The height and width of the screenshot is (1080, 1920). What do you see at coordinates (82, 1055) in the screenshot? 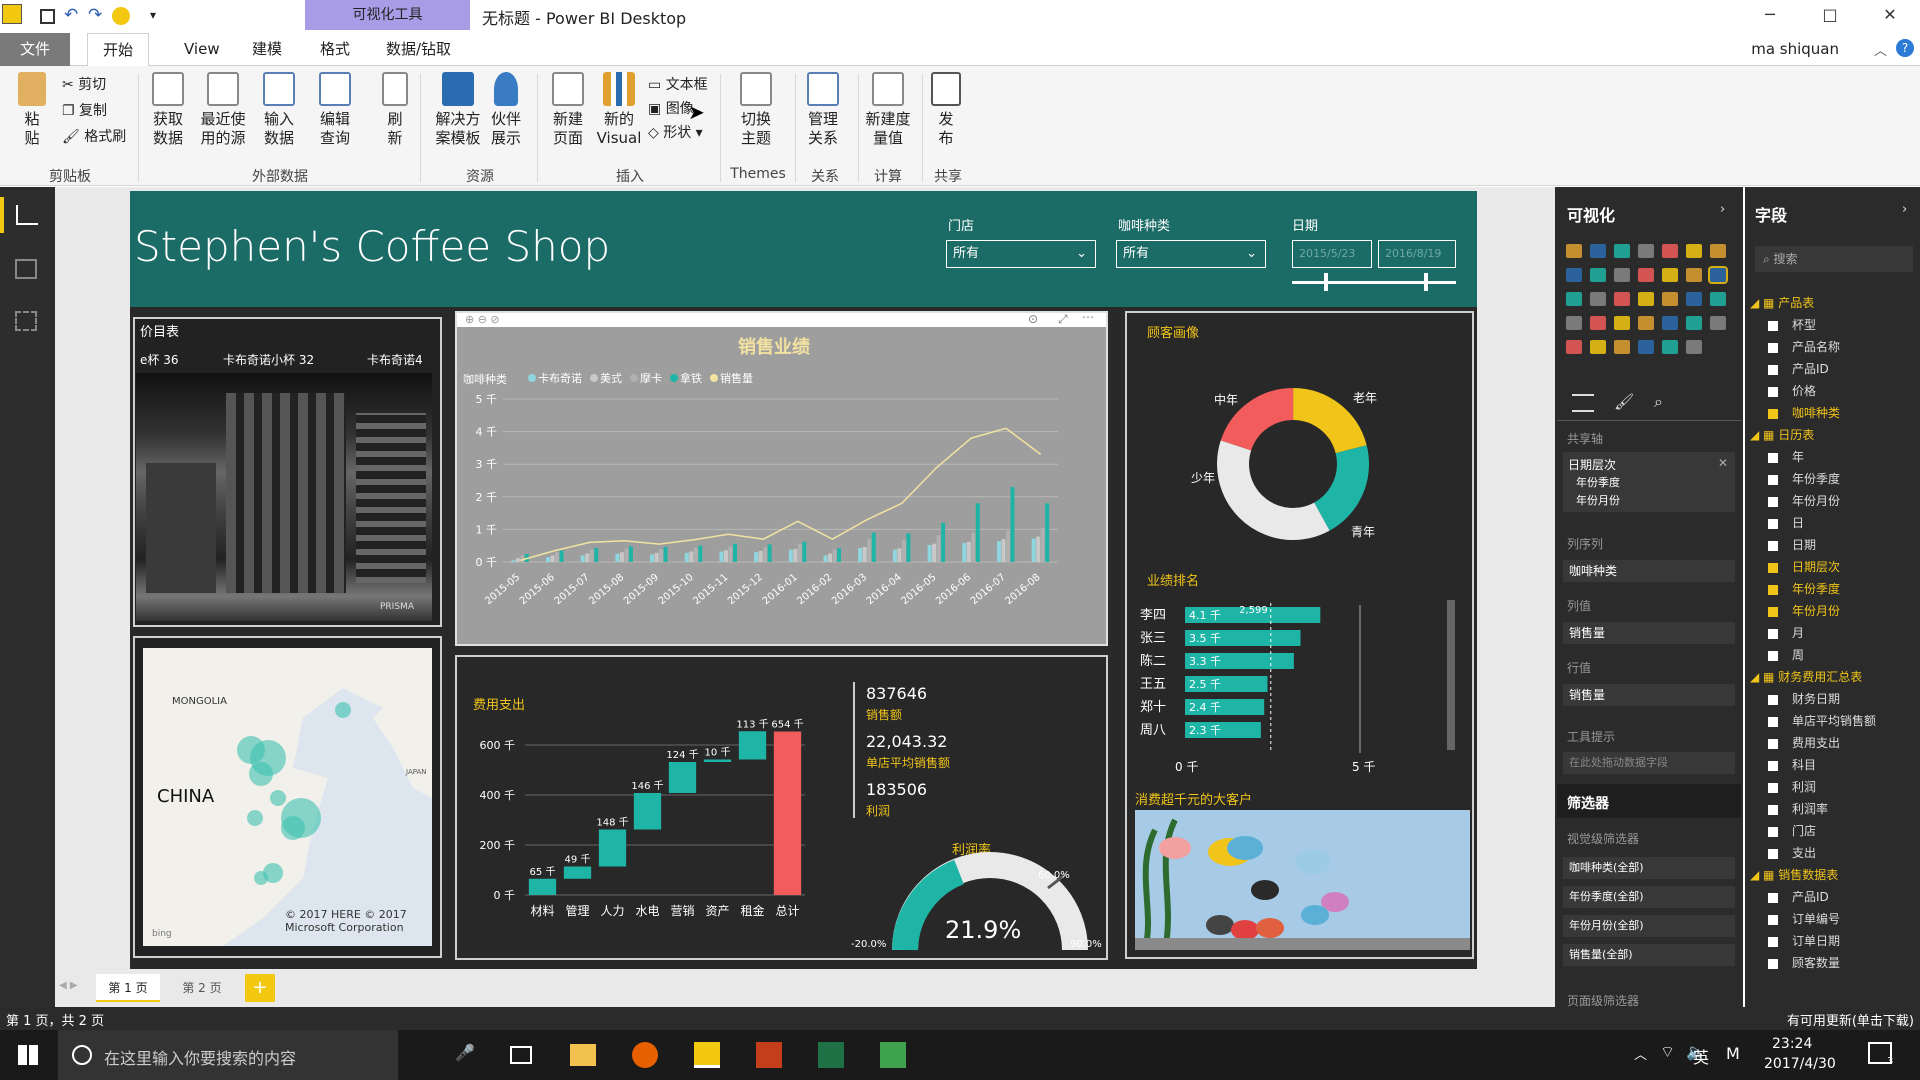
I see `cortana-icon` at bounding box center [82, 1055].